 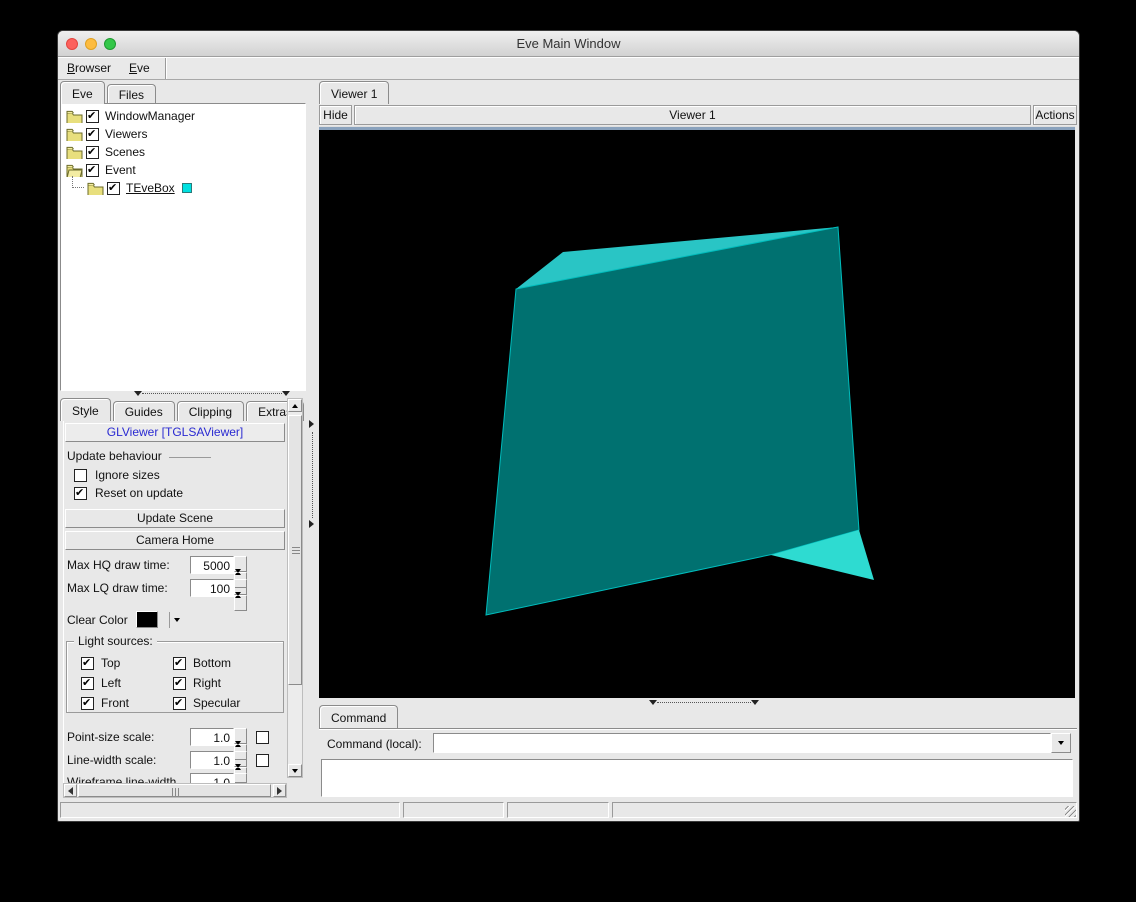 I want to click on tevebox-3d-shape, so click(x=679, y=421).